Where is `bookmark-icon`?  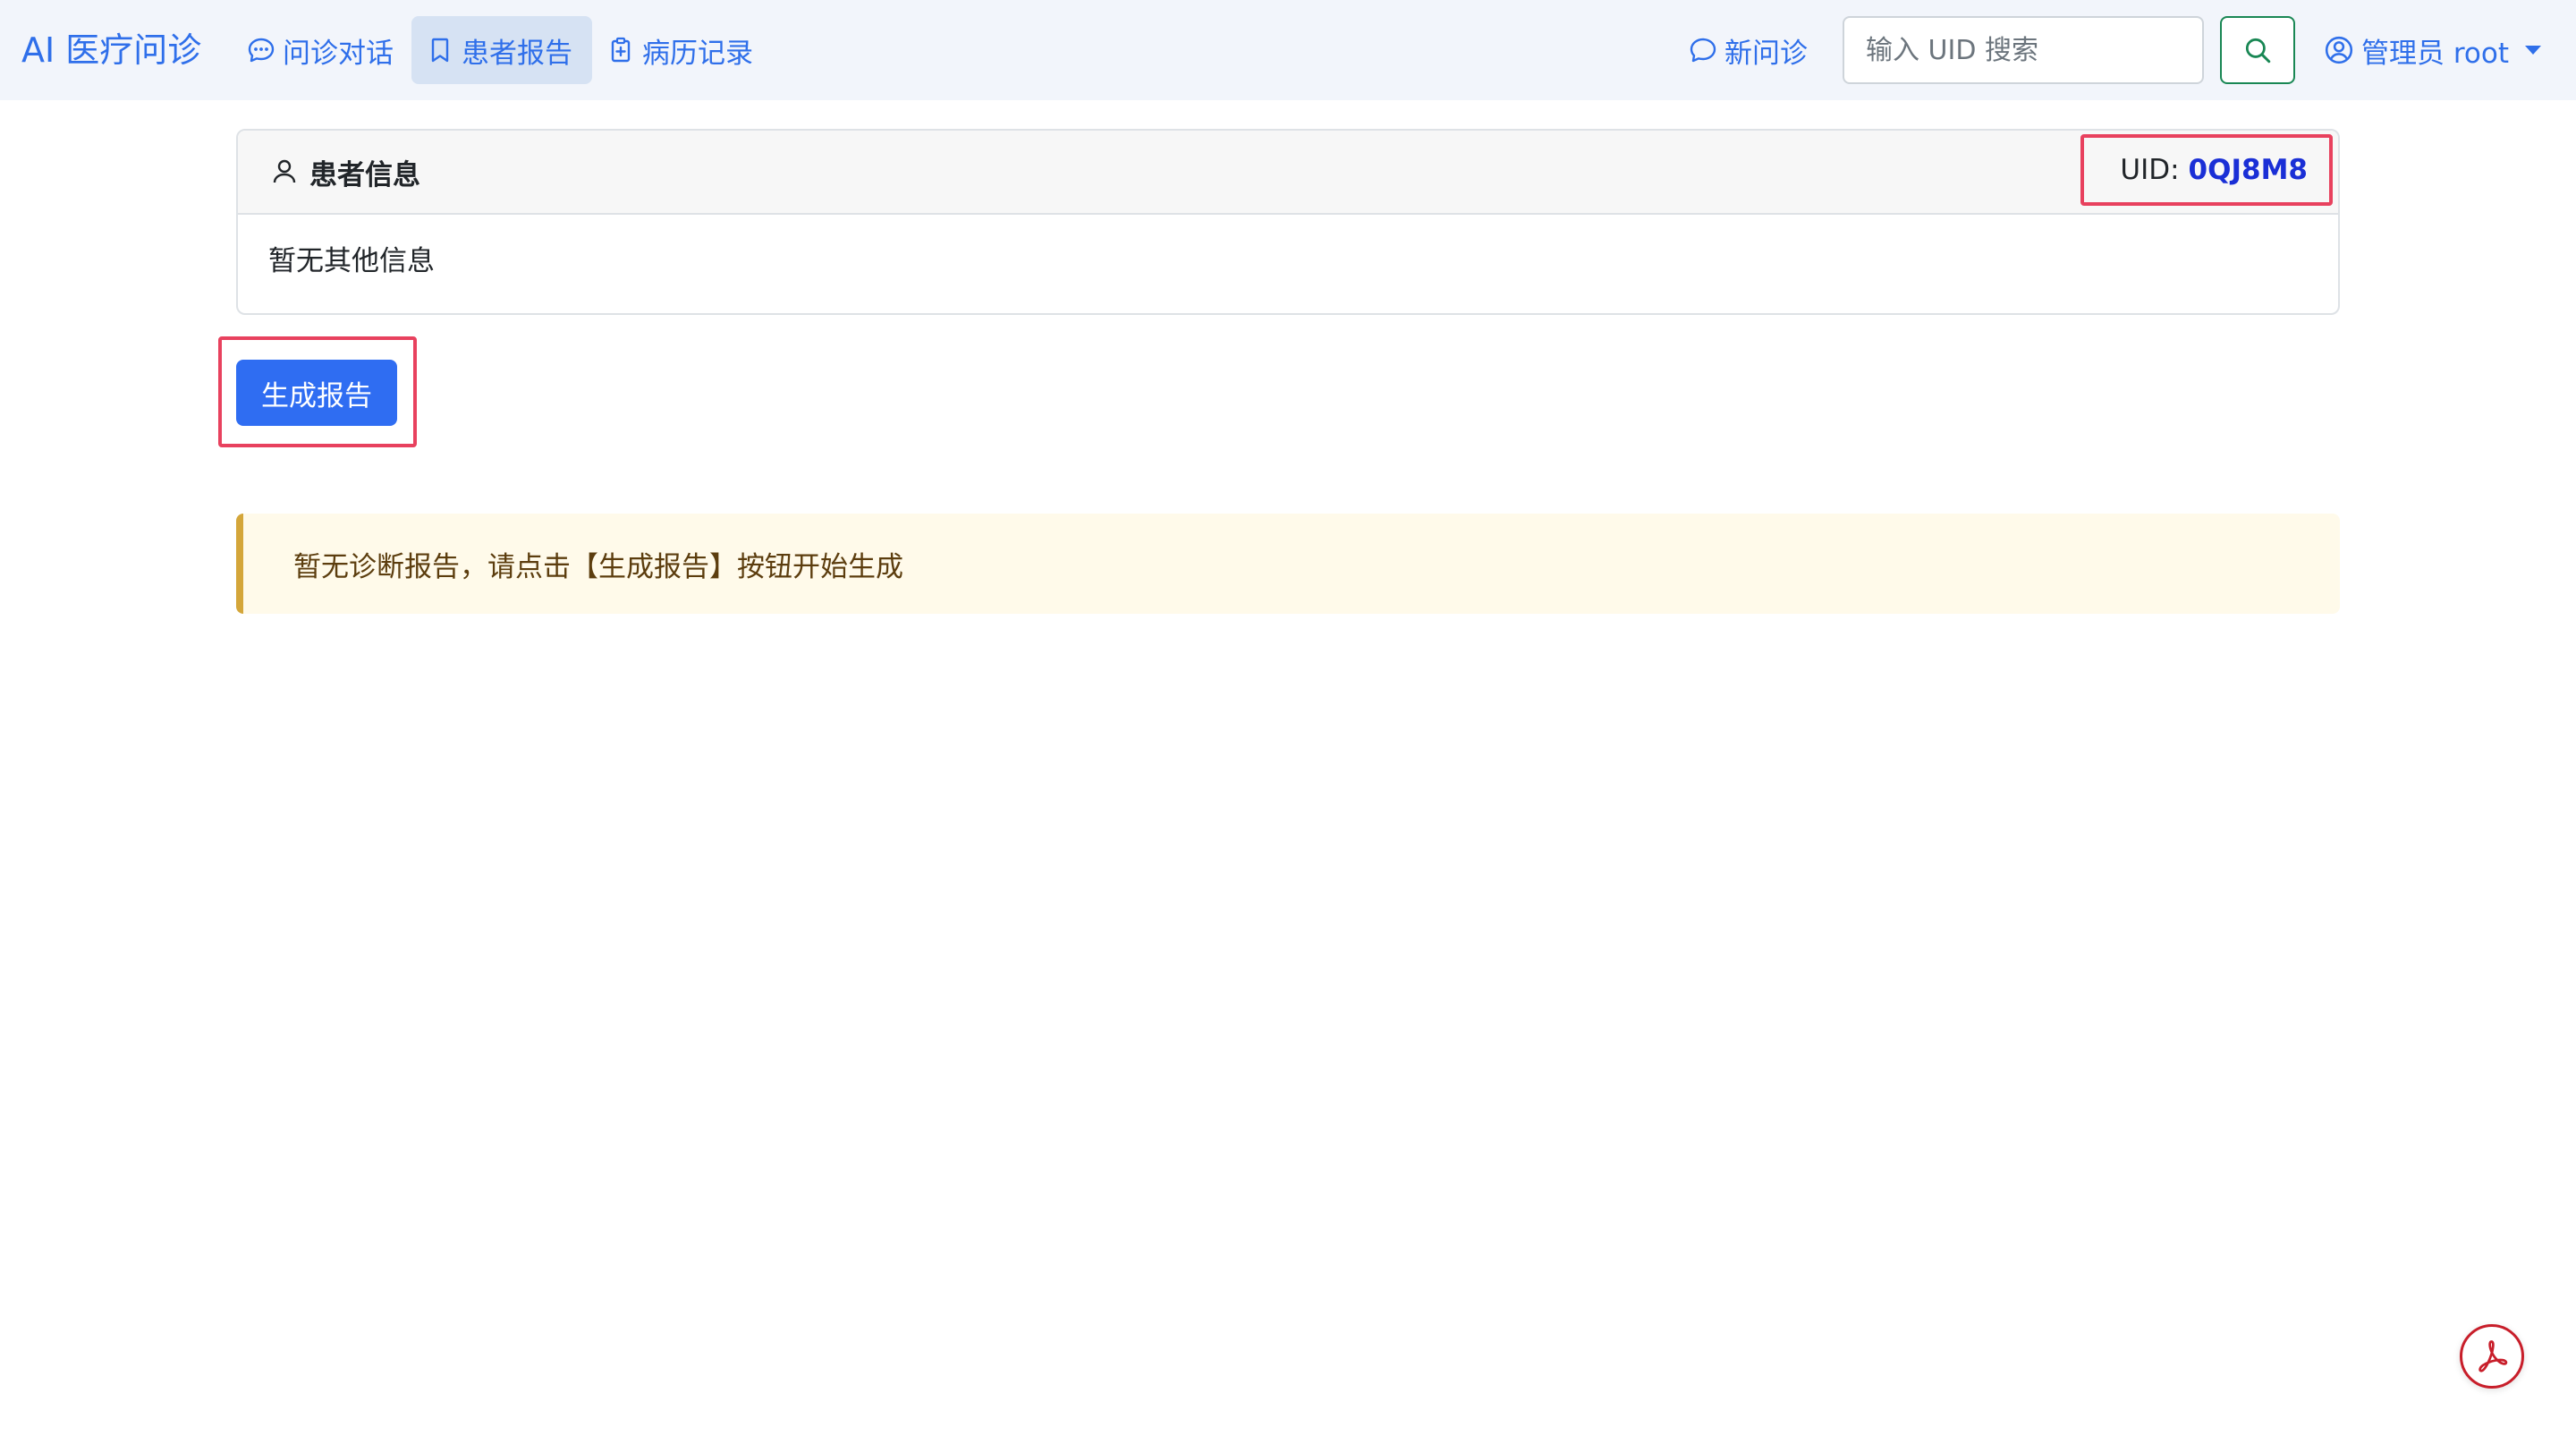
bookmark-icon is located at coordinates (440, 50).